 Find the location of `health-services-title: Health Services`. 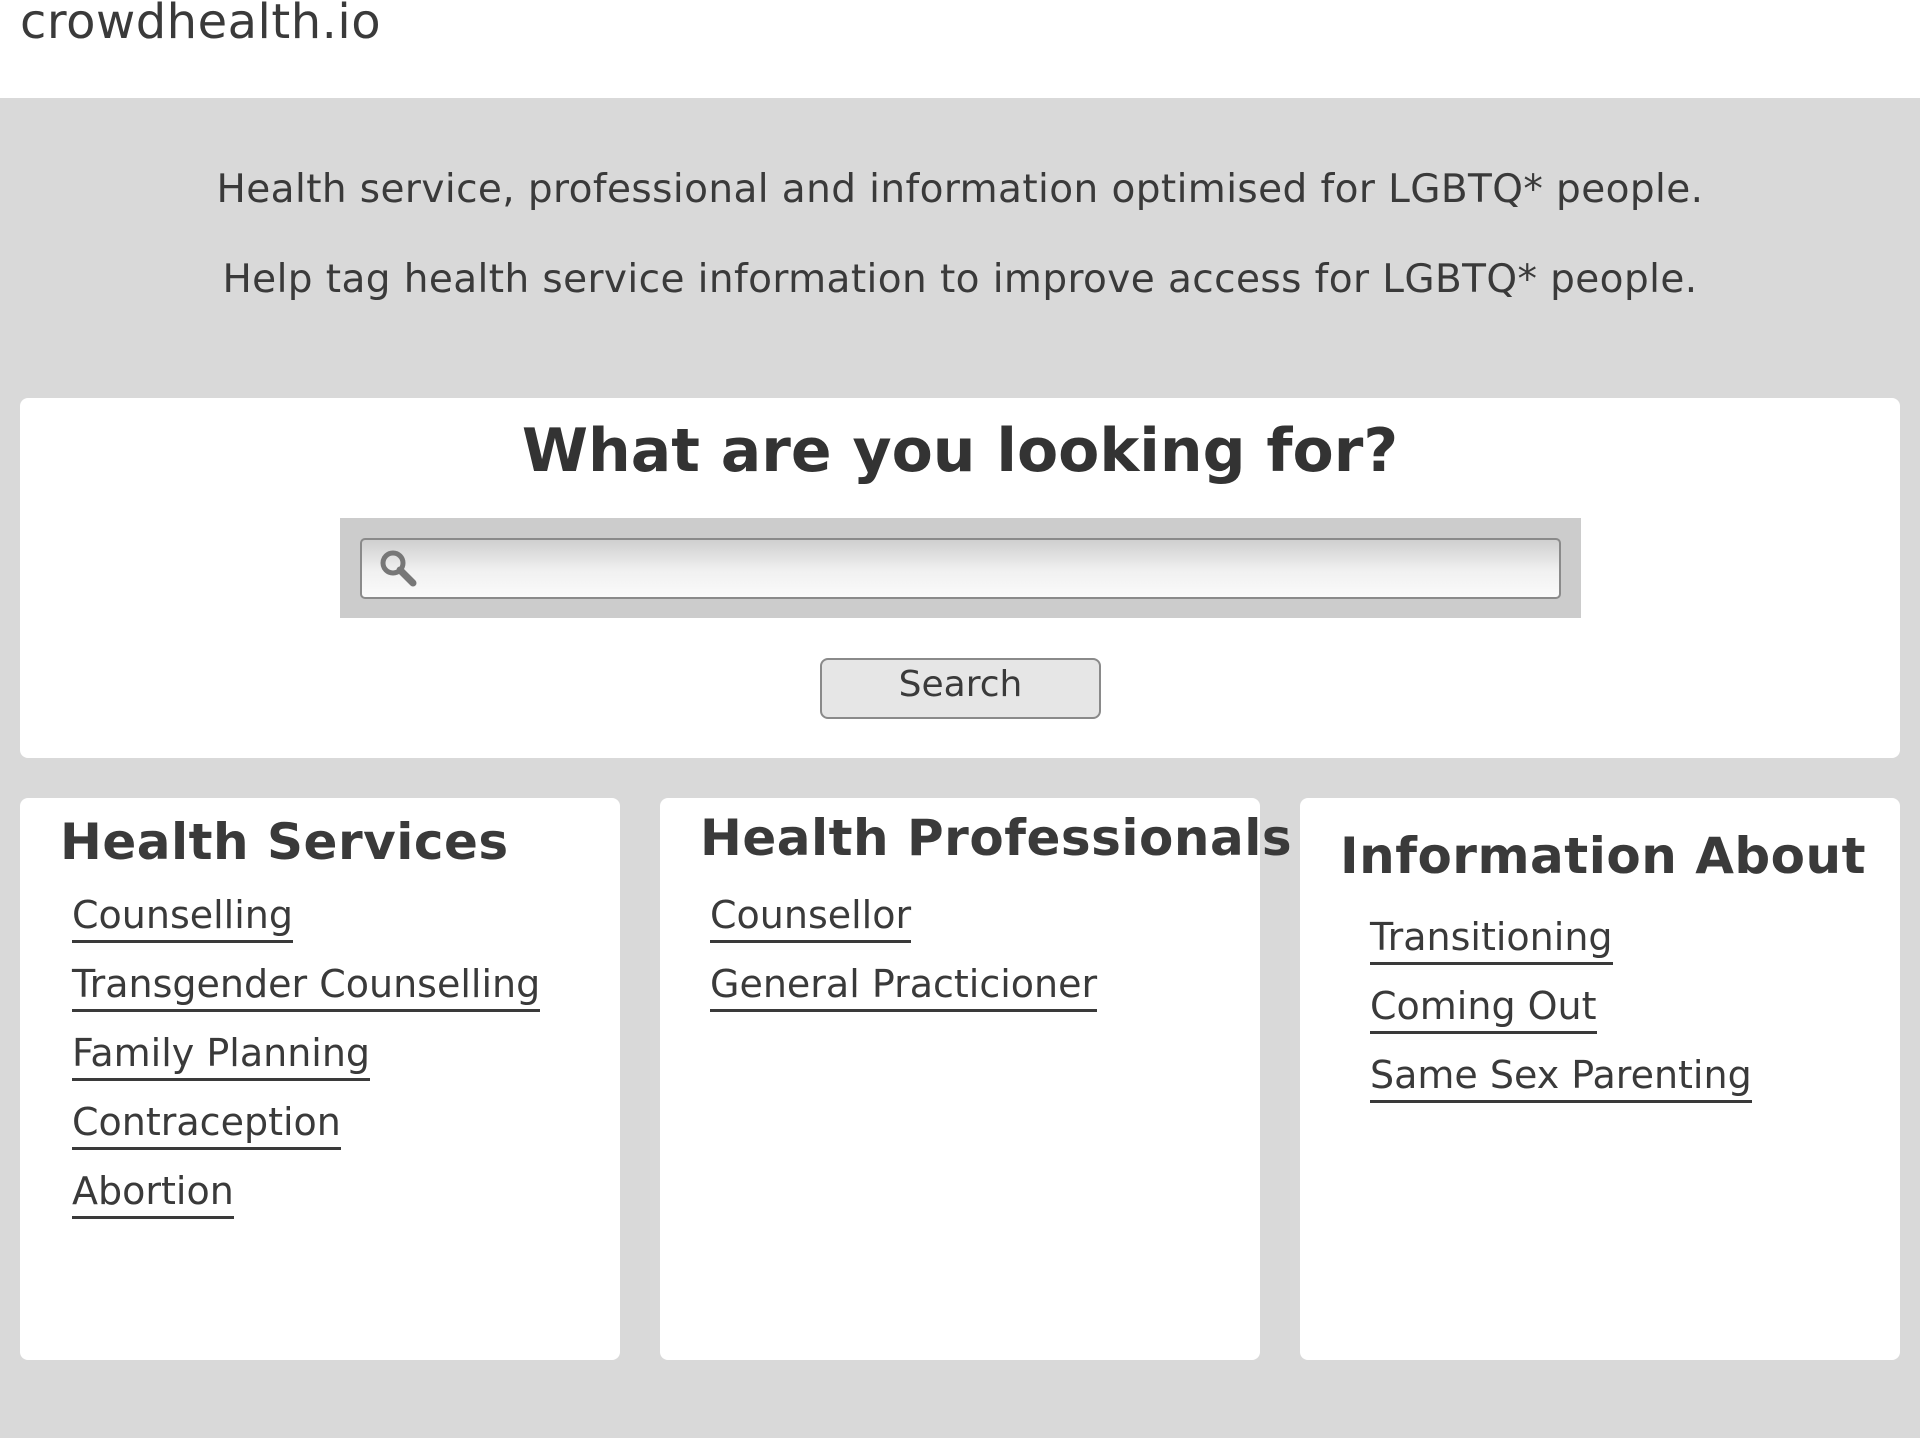

health-services-title: Health Services is located at coordinates (284, 842).